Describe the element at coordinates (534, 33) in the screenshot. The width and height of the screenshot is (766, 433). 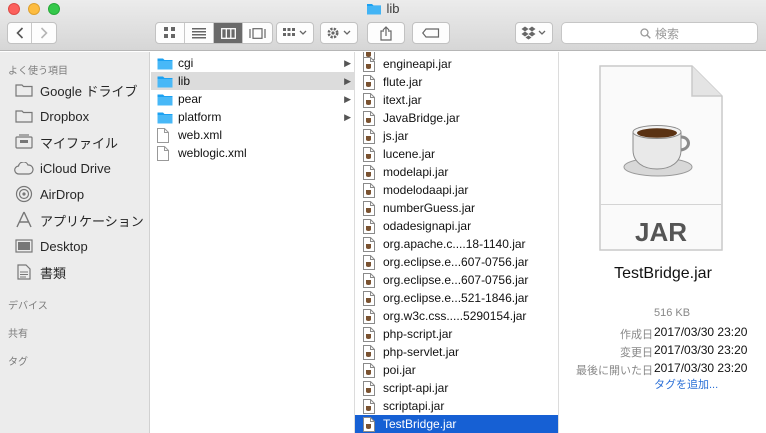
I see `dropbox-button` at that location.